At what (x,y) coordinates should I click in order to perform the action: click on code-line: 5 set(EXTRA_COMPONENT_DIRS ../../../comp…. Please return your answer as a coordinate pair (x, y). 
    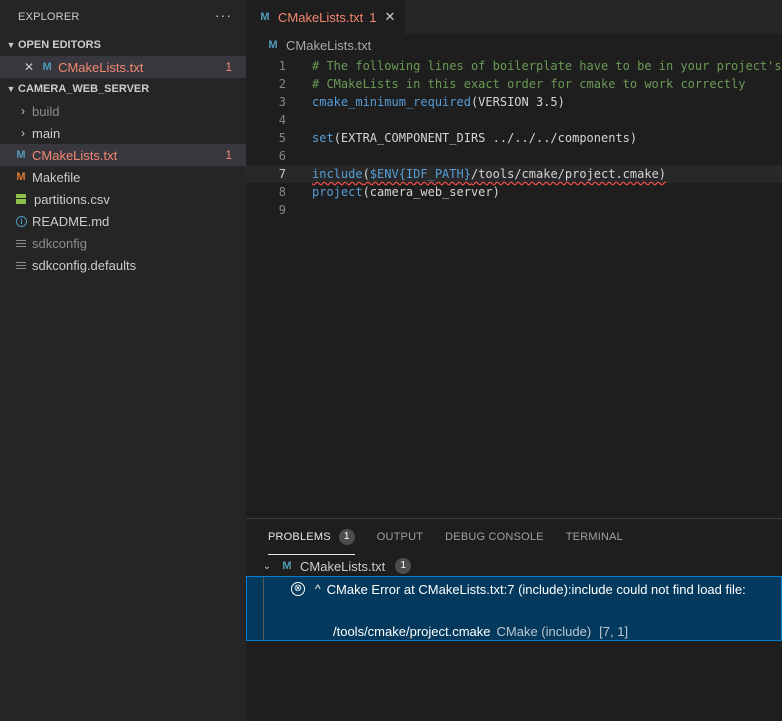
    Looking at the image, I should click on (514, 138).